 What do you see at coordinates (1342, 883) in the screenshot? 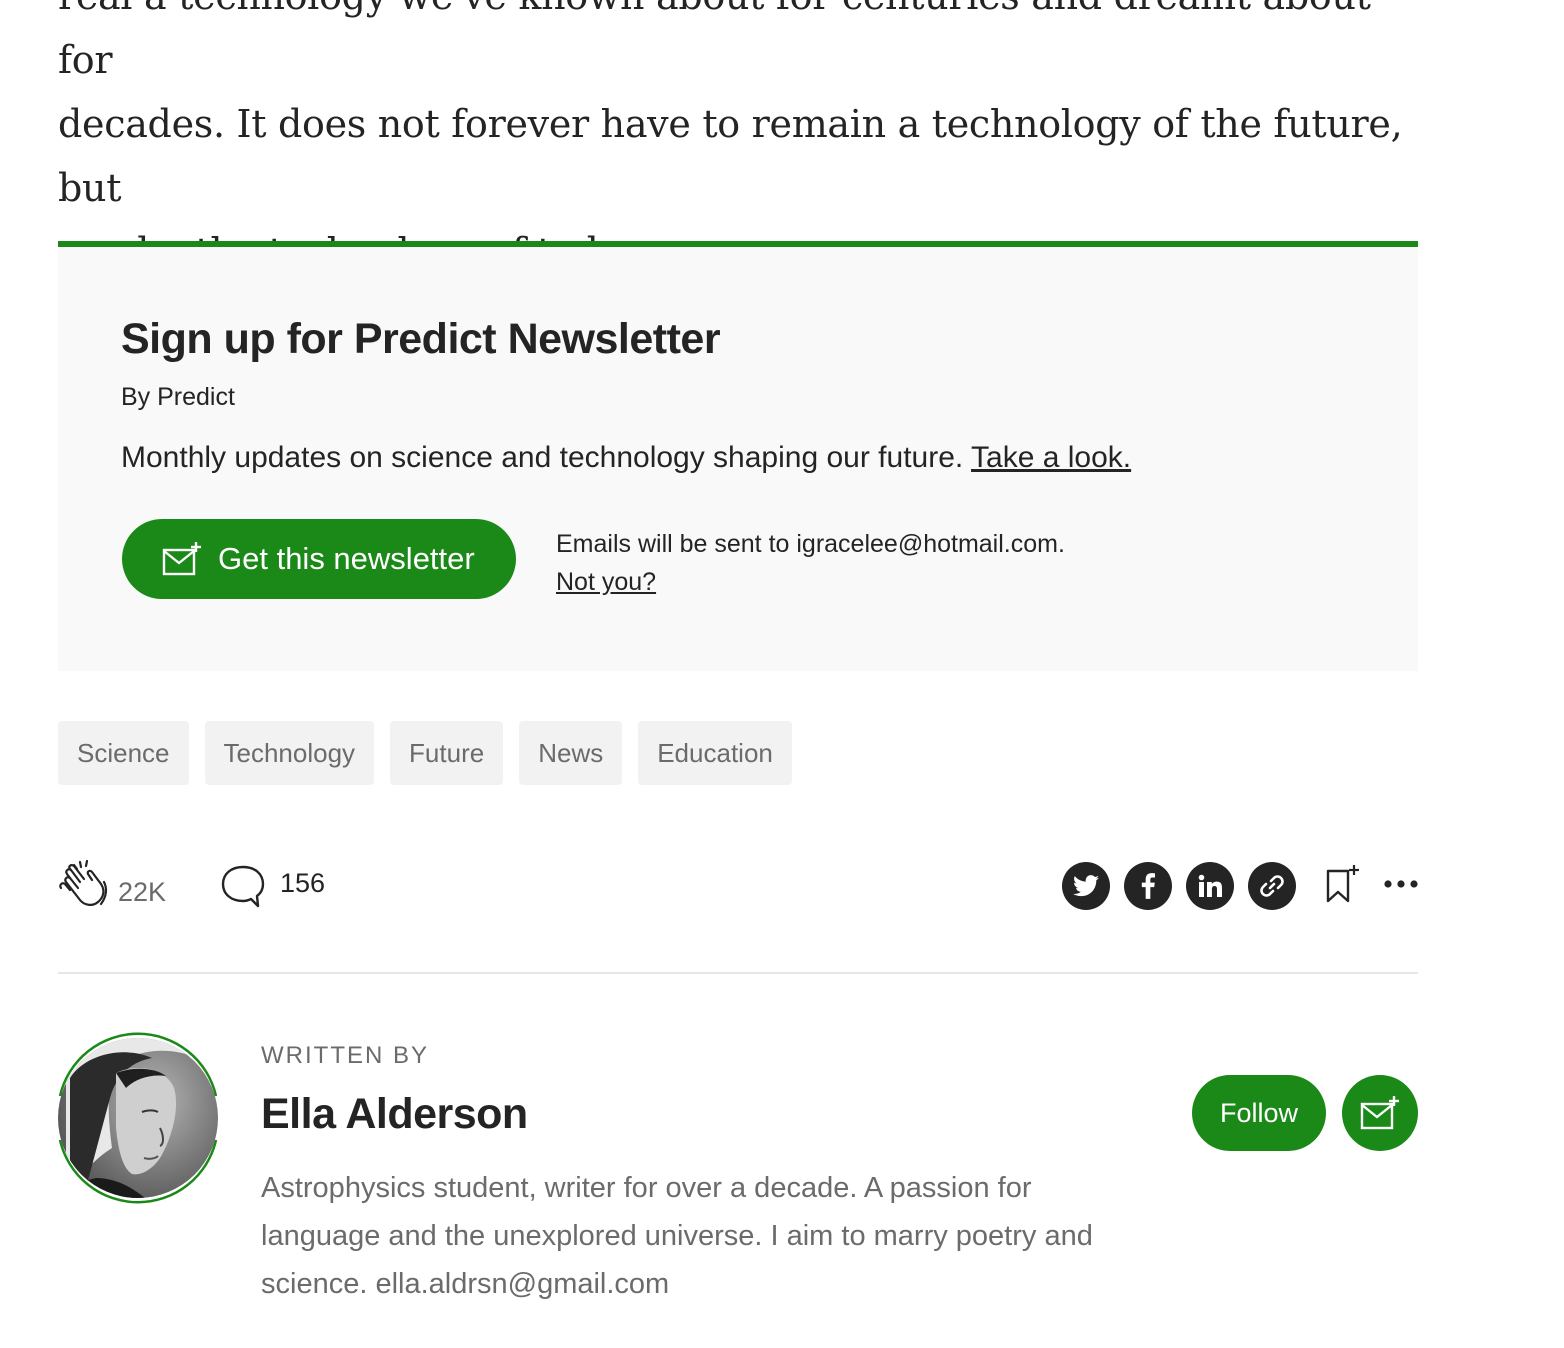
I see `bookmark-plus-icon` at bounding box center [1342, 883].